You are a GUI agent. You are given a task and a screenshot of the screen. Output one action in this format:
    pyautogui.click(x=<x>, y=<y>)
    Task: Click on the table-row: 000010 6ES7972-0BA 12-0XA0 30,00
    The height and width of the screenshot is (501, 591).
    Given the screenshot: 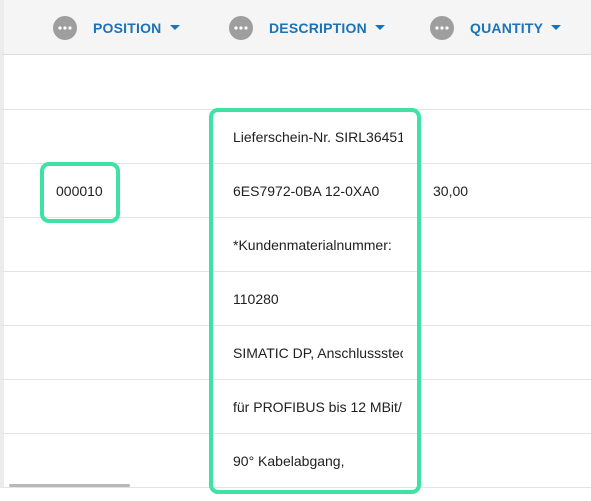 What is the action you would take?
    pyautogui.click(x=295, y=191)
    